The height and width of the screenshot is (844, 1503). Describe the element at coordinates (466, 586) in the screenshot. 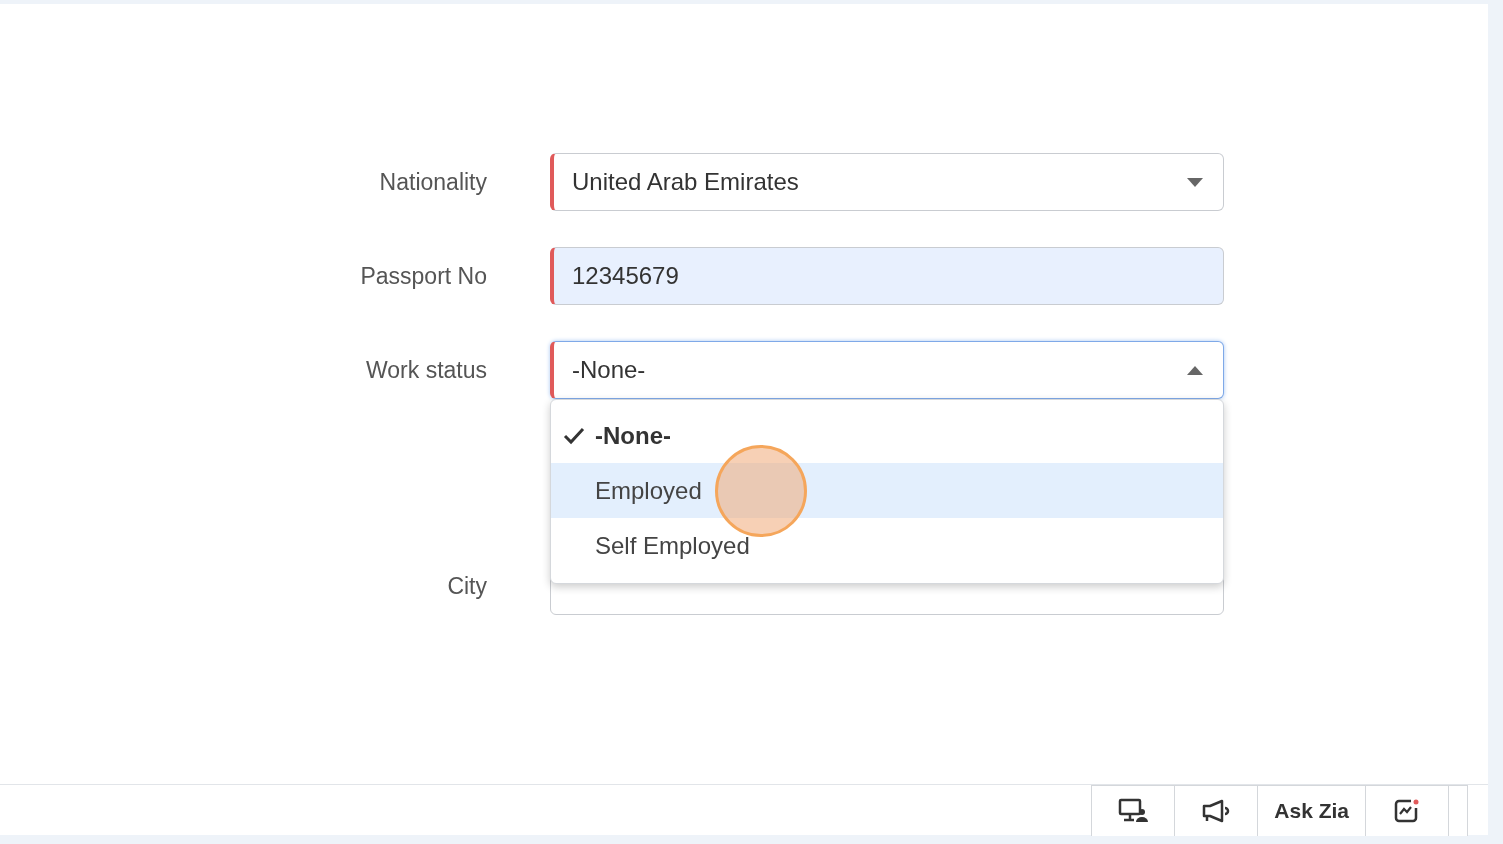

I see `field-label: City` at that location.